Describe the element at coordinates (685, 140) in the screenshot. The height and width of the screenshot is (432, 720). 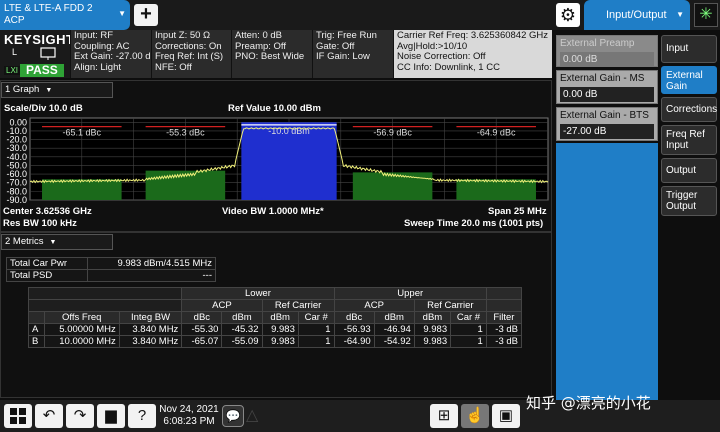
I see `menu-freq-ref-input-label: Freq Ref Input` at that location.